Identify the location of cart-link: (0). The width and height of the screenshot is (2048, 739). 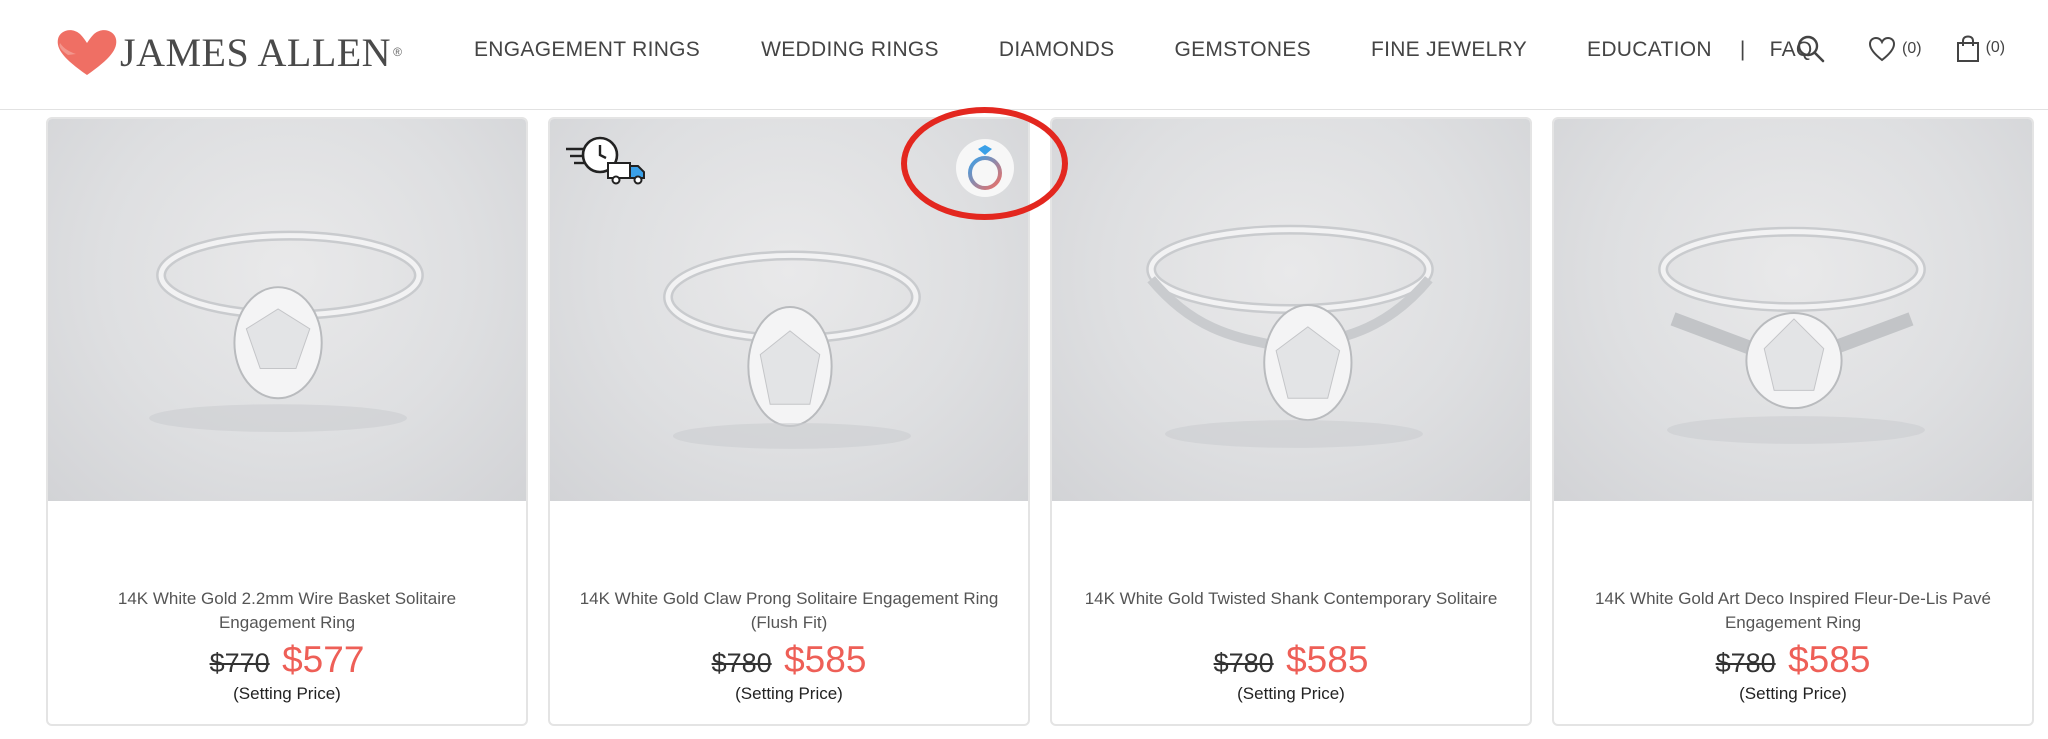
(1981, 49).